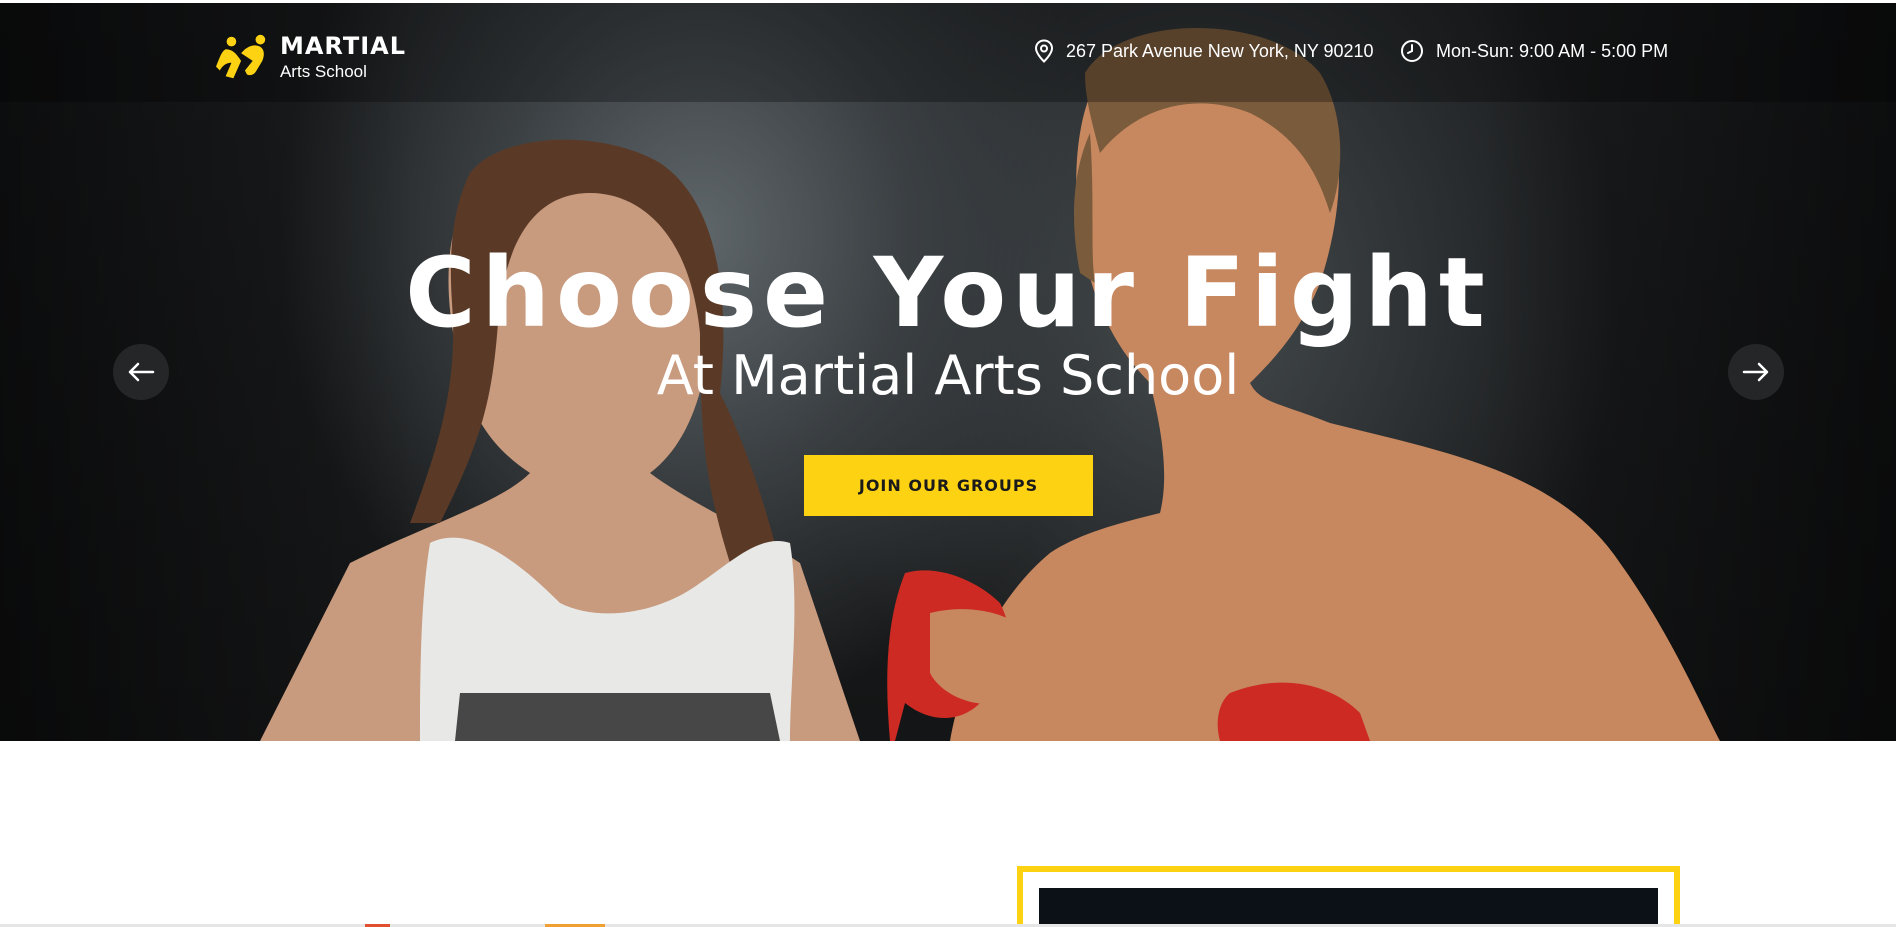  I want to click on address-text: 267 Park Avenue New York, NY 90210, so click(1220, 50).